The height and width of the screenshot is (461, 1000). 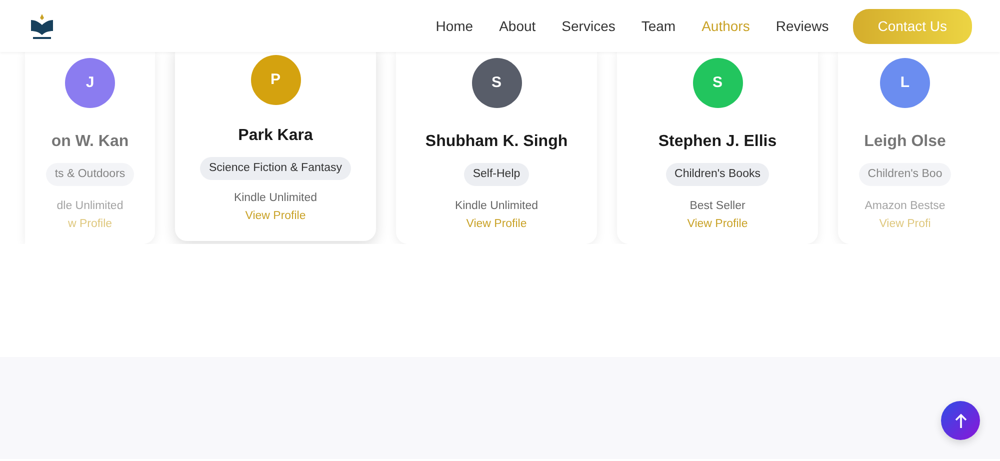 What do you see at coordinates (905, 174) in the screenshot?
I see `genre-tag: Children's Boo` at bounding box center [905, 174].